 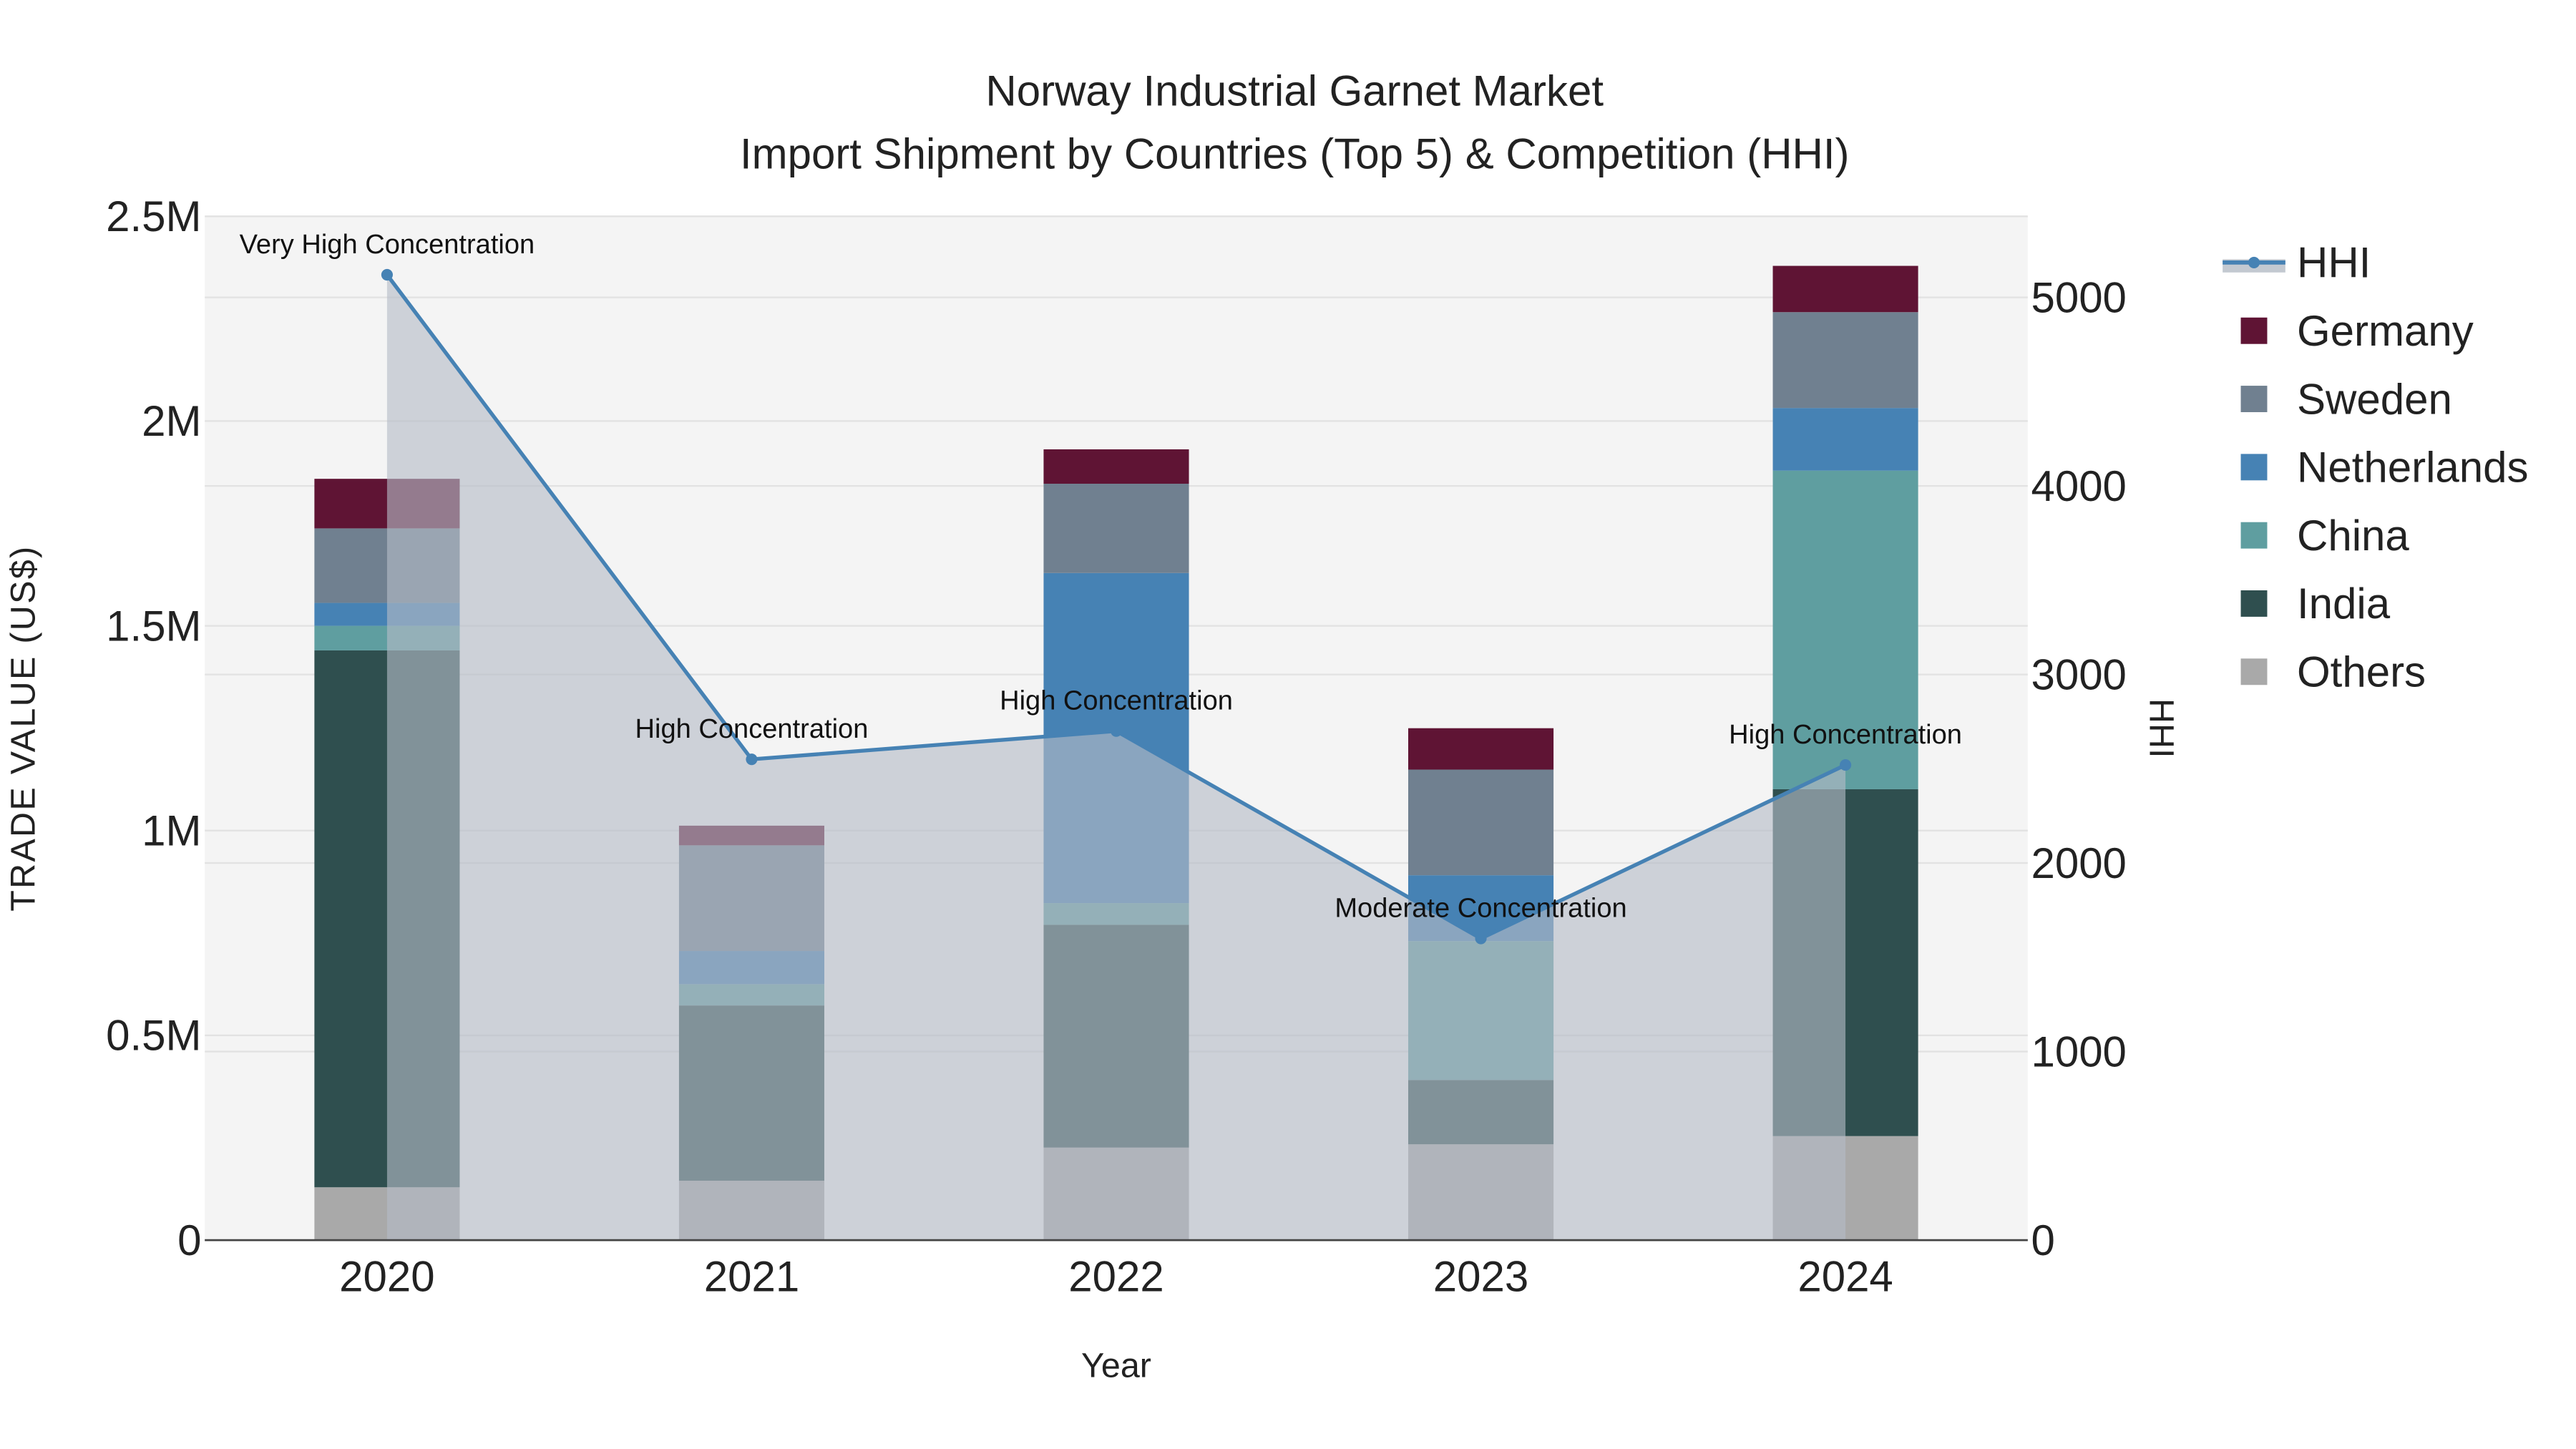 I want to click on legend-label: China, so click(x=2353, y=536).